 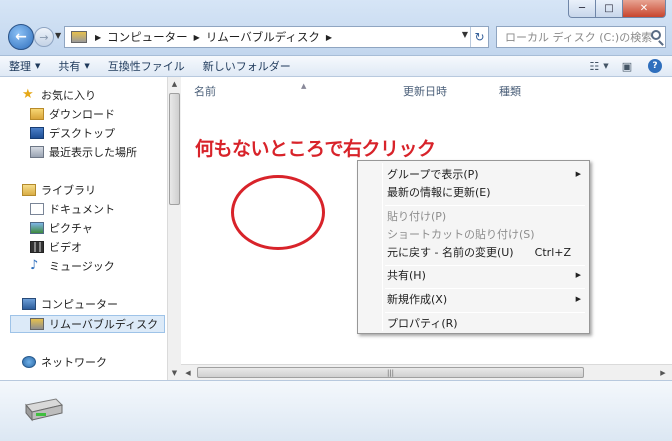 What do you see at coordinates (473, 323) in the screenshot?
I see `menu-item-properties: プロパティ(R)` at bounding box center [473, 323].